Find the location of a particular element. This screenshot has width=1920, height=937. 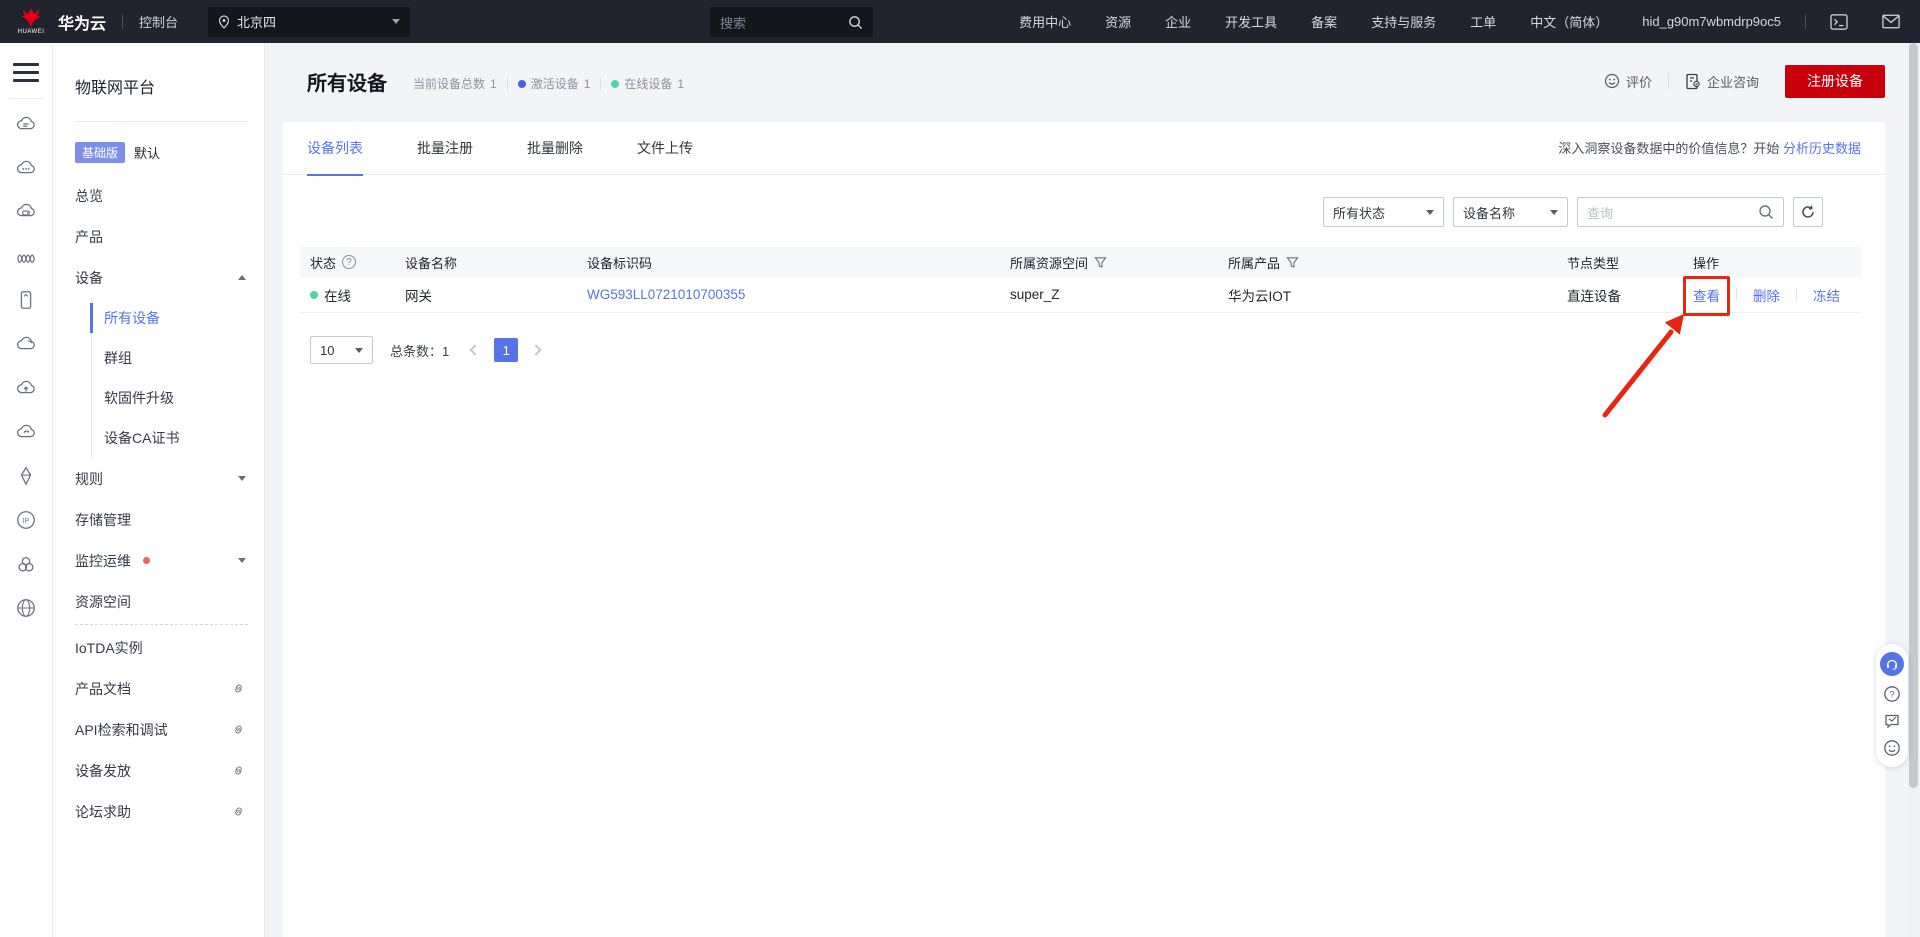

col-product: 所属产品 is located at coordinates (1254, 263).